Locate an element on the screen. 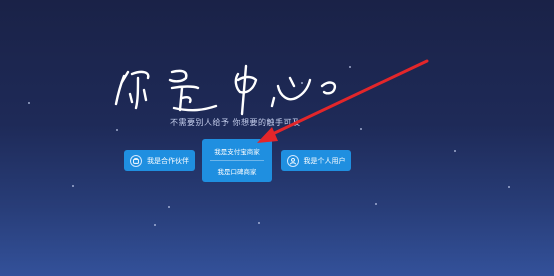 This screenshot has height=276, width=554. partner-icon is located at coordinates (136, 160).